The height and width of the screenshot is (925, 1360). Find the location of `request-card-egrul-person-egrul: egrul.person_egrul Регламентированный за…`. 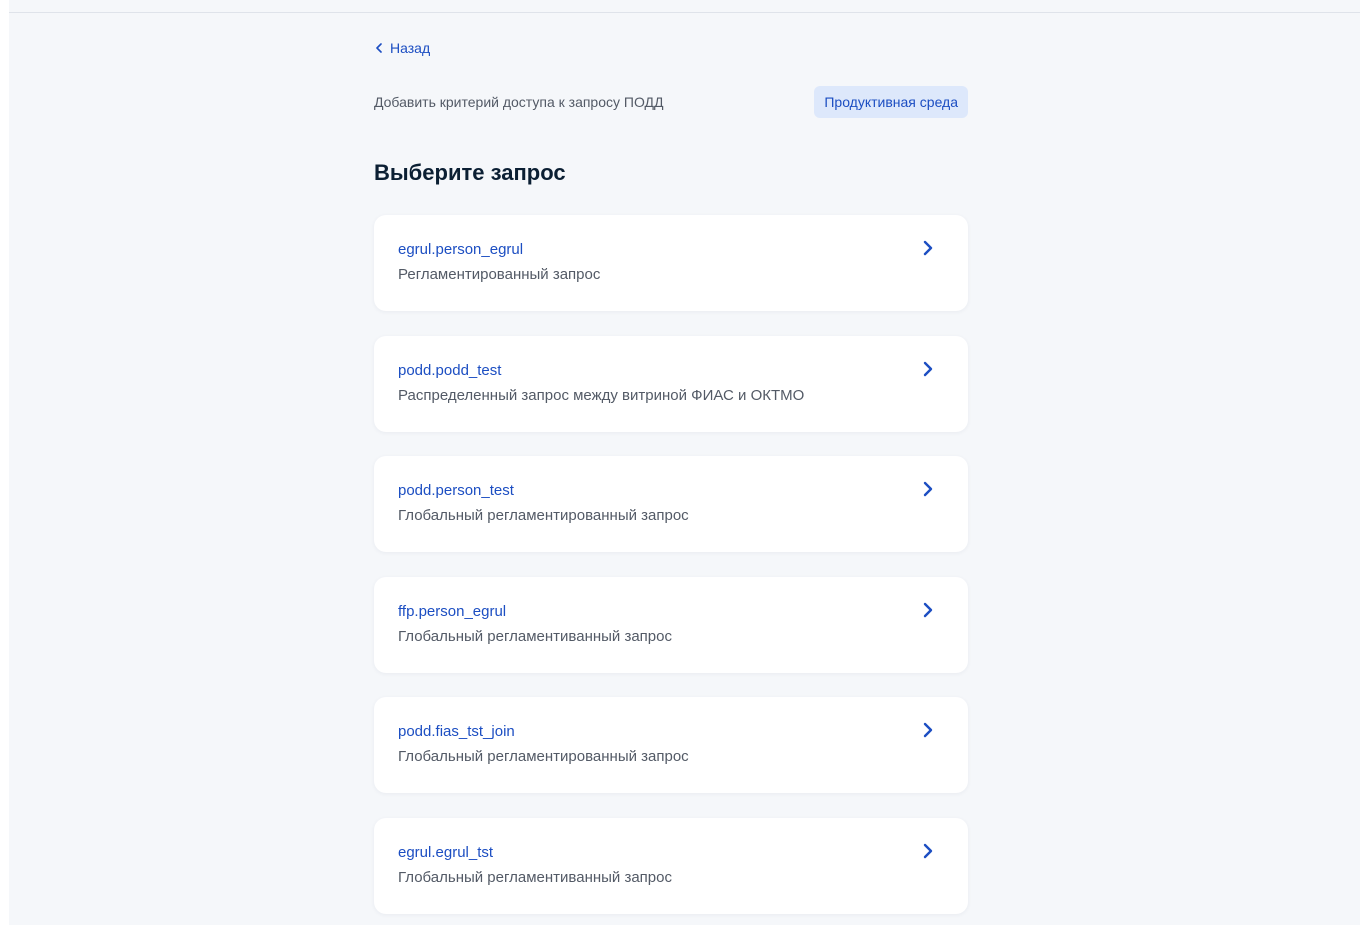

request-card-egrul-person-egrul: egrul.person_egrul Регламентированный за… is located at coordinates (671, 263).